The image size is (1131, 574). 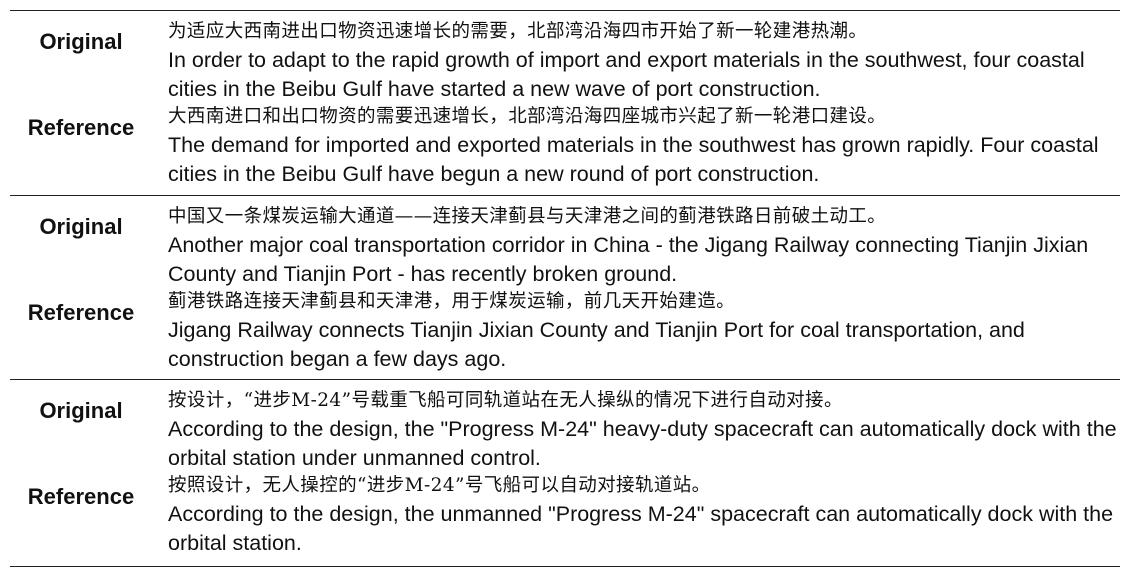 I want to click on original-chinese-sentence: 按设计，“进步M-24”号载重飞船可同轨道站在无人操纵的情况下进行自动对接。, so click(x=505, y=400).